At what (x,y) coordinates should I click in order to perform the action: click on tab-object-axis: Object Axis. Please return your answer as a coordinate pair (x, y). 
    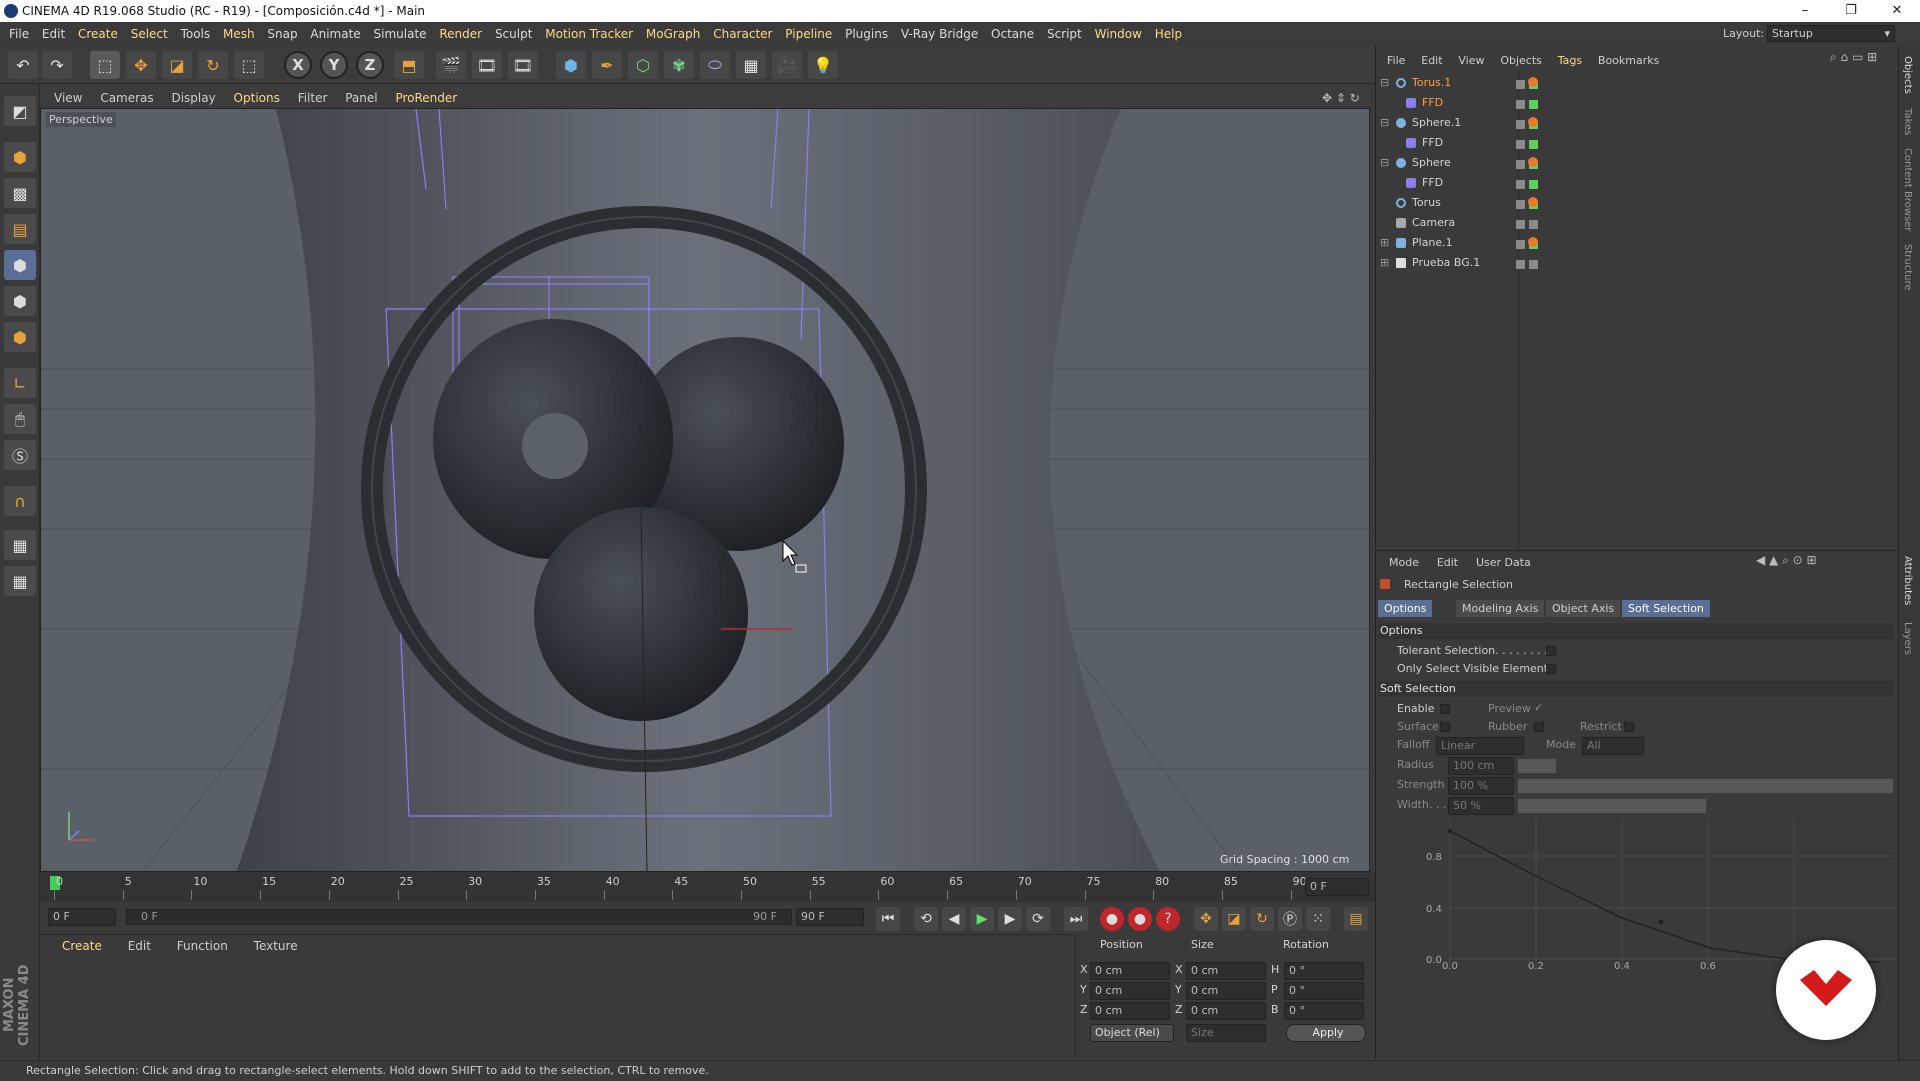
    Looking at the image, I should click on (1583, 608).